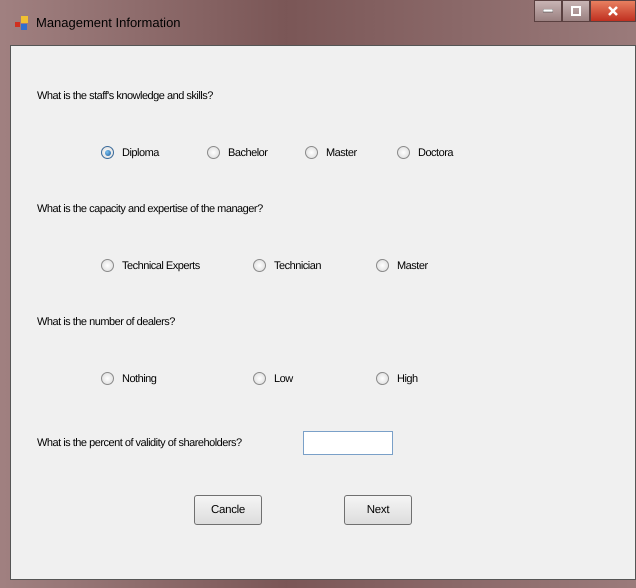 Image resolution: width=636 pixels, height=588 pixels. What do you see at coordinates (297, 266) in the screenshot?
I see `option-label: Technician` at bounding box center [297, 266].